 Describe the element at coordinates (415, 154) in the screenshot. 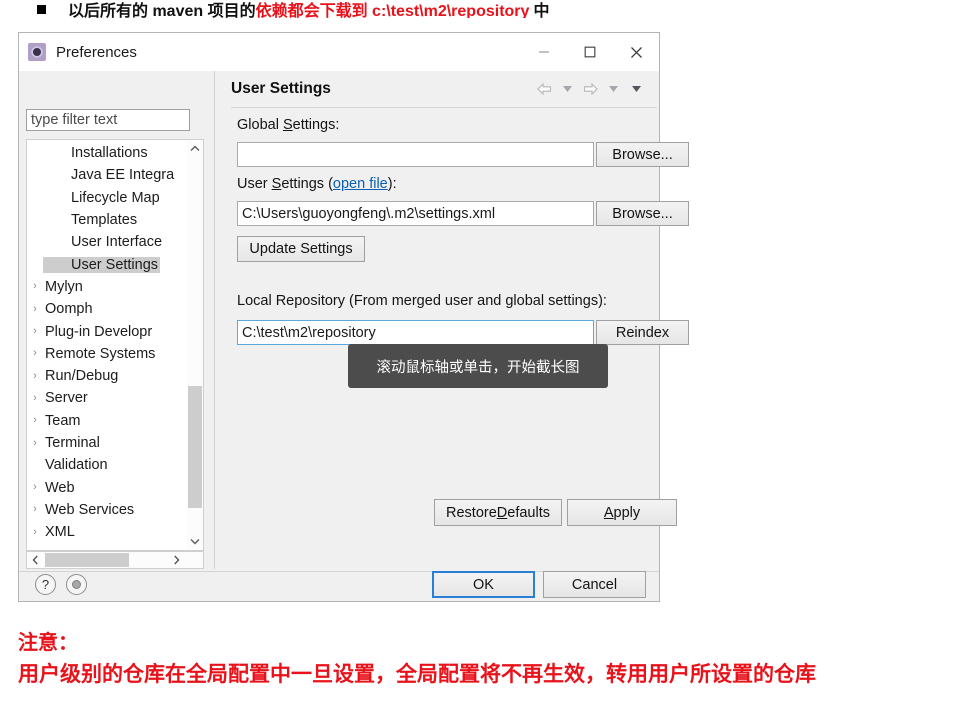

I see `global-settings-input` at that location.